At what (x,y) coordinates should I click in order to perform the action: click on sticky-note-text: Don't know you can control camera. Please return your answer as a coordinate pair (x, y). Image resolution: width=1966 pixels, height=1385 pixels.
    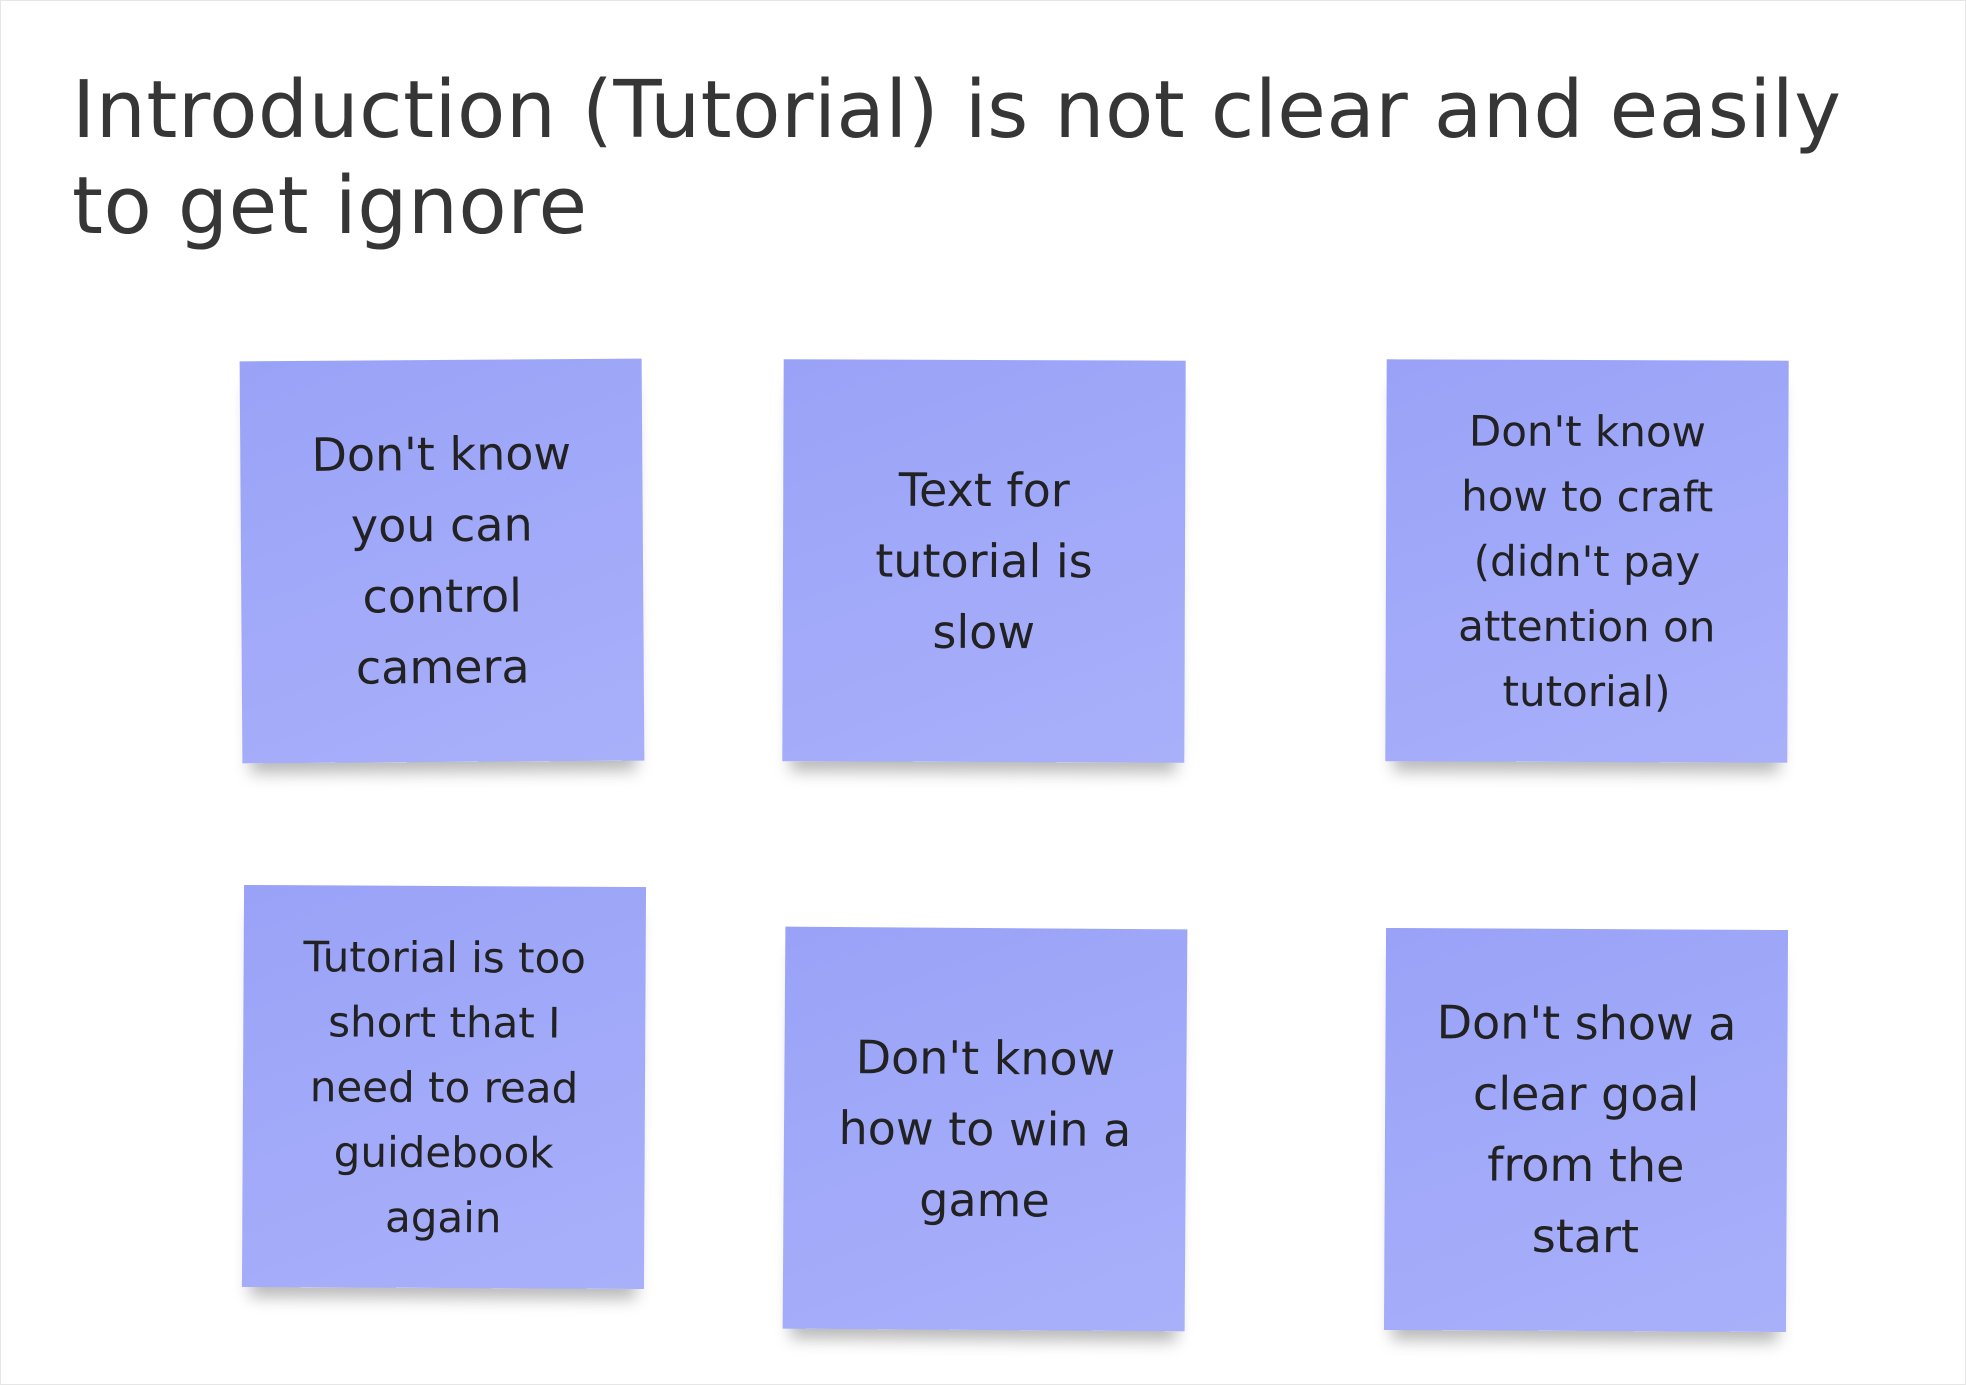
    Looking at the image, I should click on (441, 560).